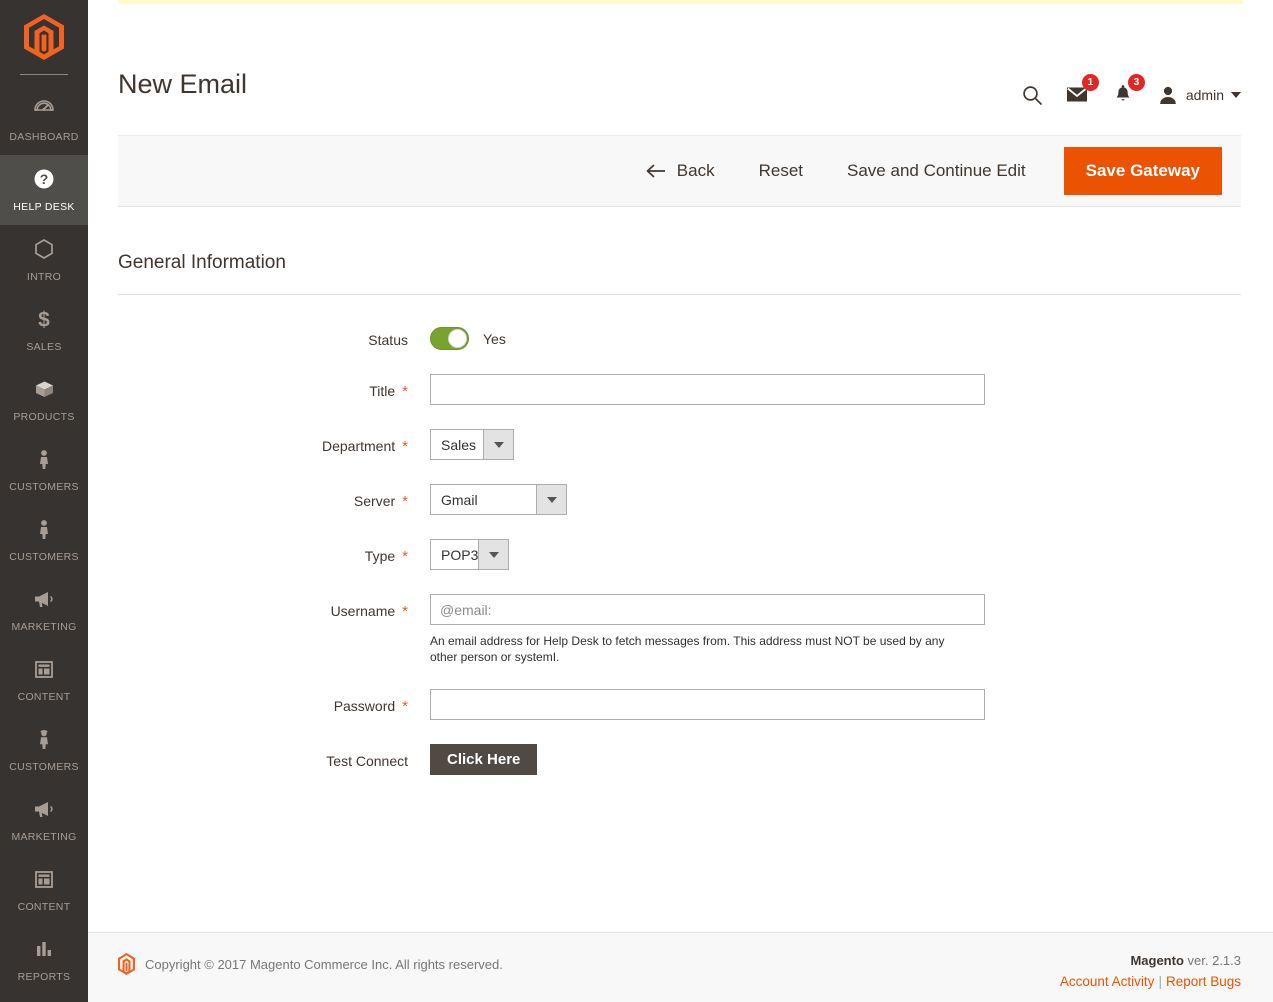 The width and height of the screenshot is (1273, 1002). Describe the element at coordinates (44, 109) in the screenshot. I see `dashboard-icon` at that location.